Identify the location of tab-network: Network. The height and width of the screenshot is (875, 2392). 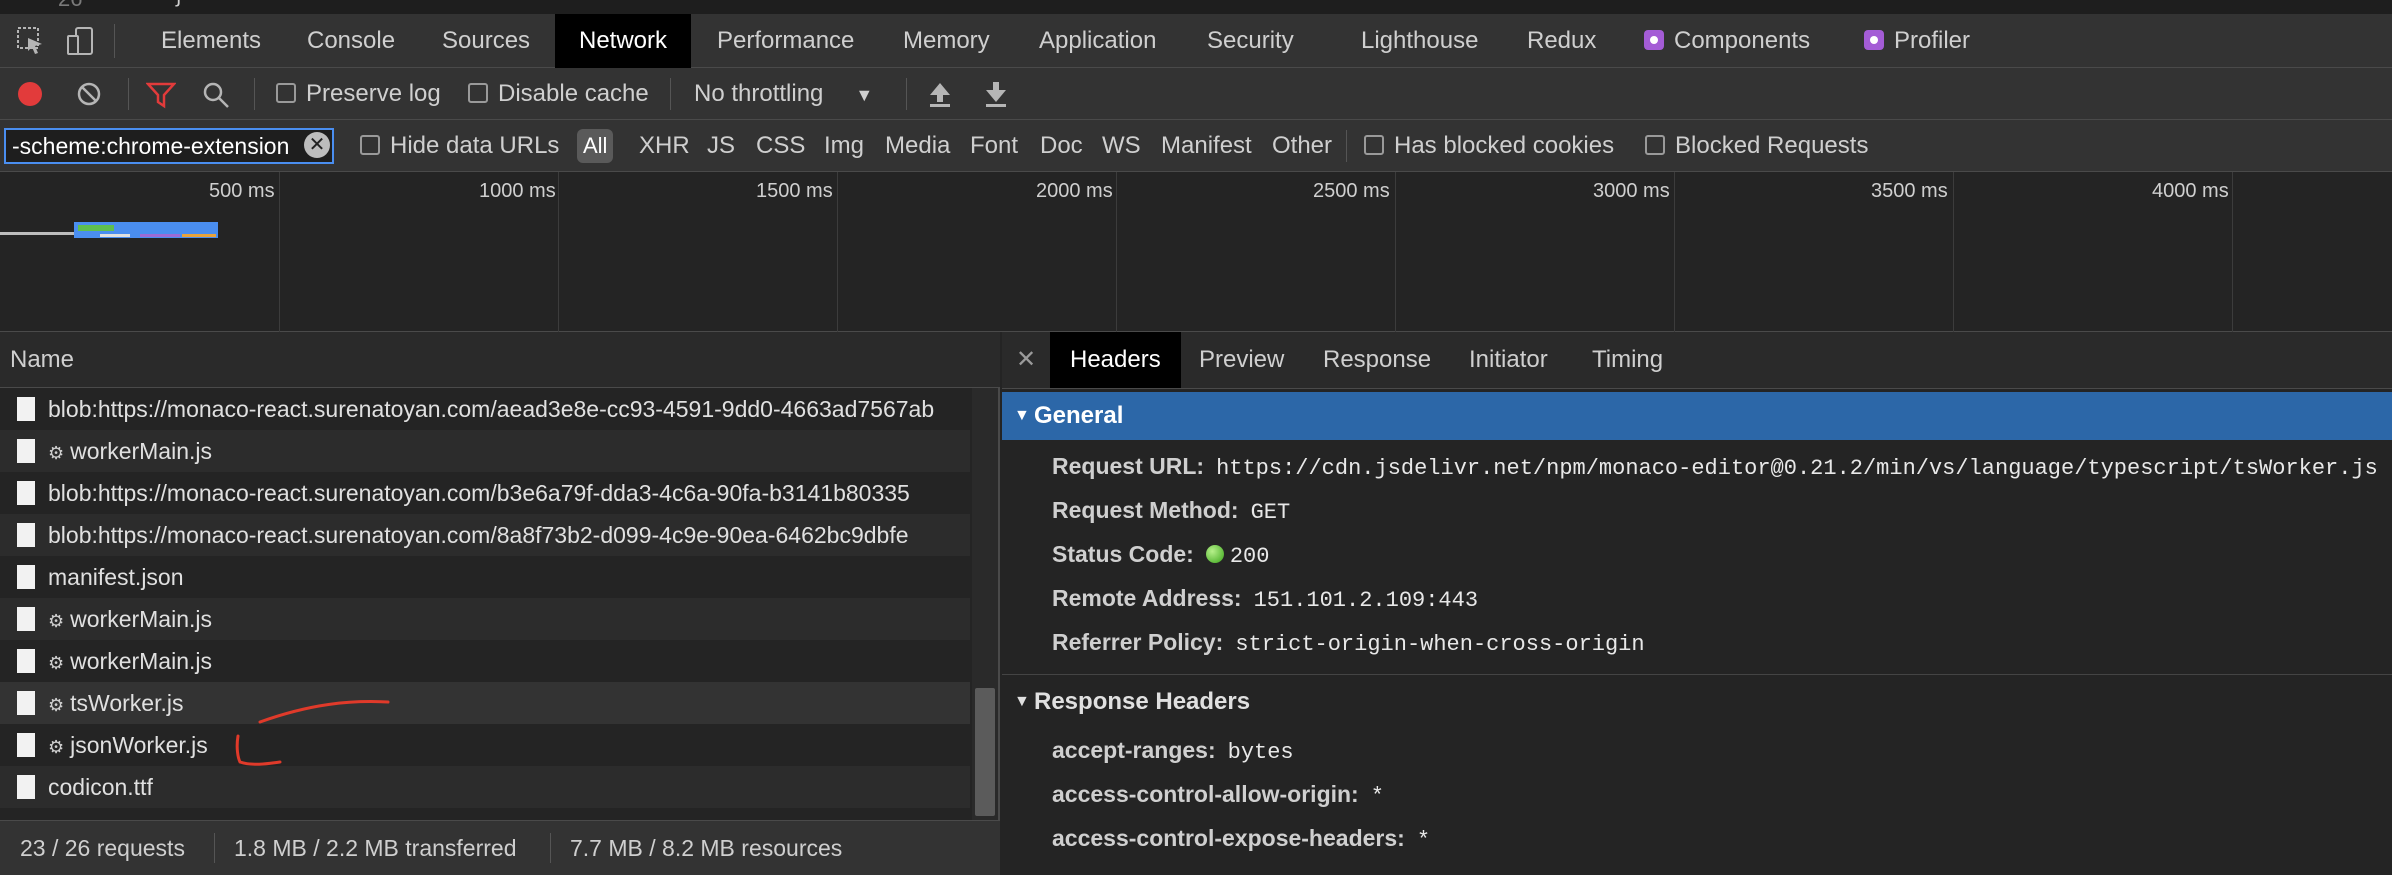
(623, 41).